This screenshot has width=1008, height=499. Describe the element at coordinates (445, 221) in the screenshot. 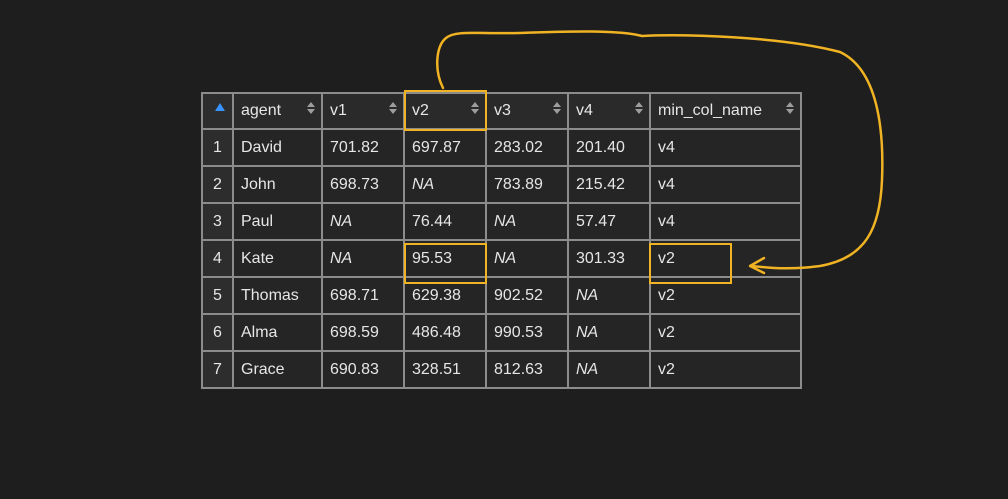

I see `cell-v2: 76.44` at that location.